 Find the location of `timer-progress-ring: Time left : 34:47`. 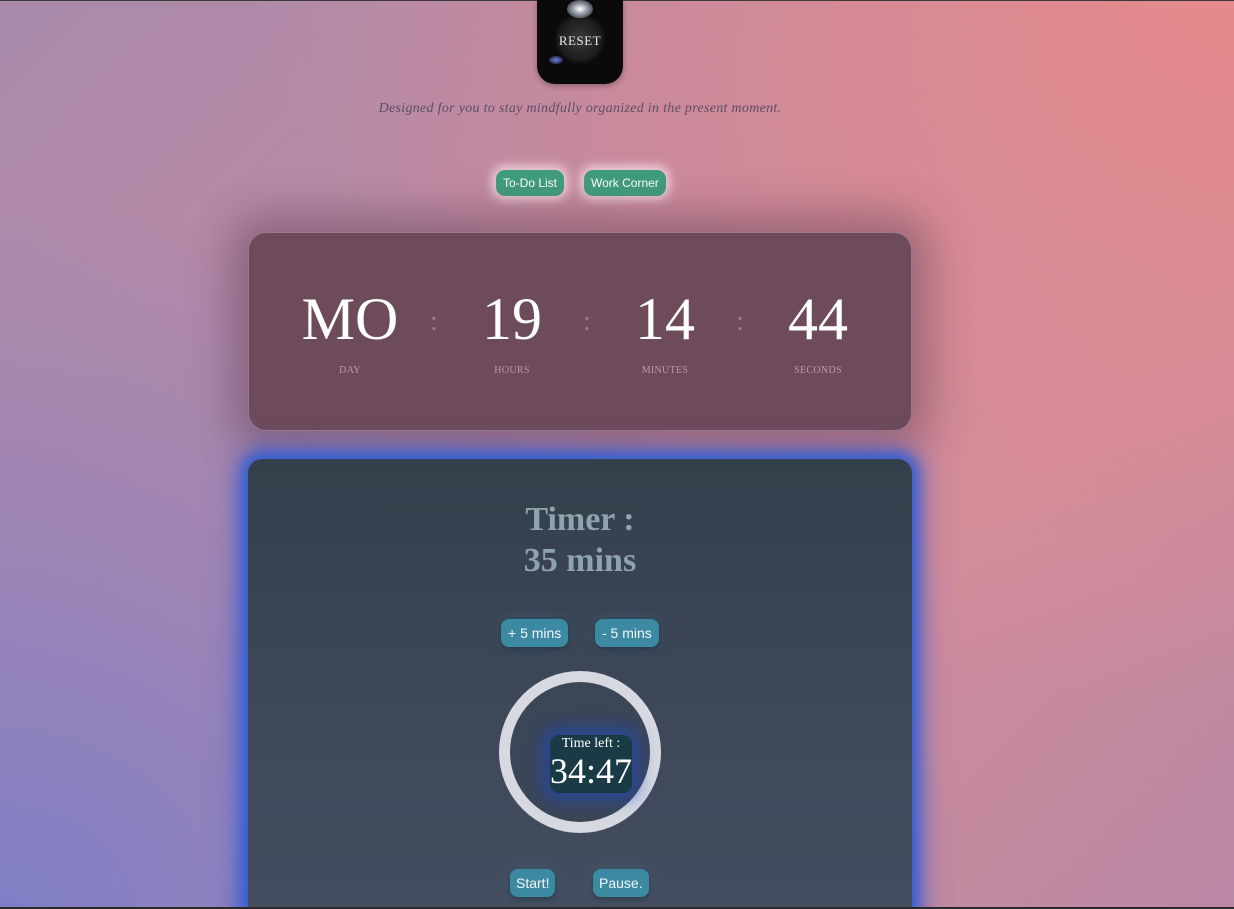

timer-progress-ring: Time left : 34:47 is located at coordinates (580, 752).